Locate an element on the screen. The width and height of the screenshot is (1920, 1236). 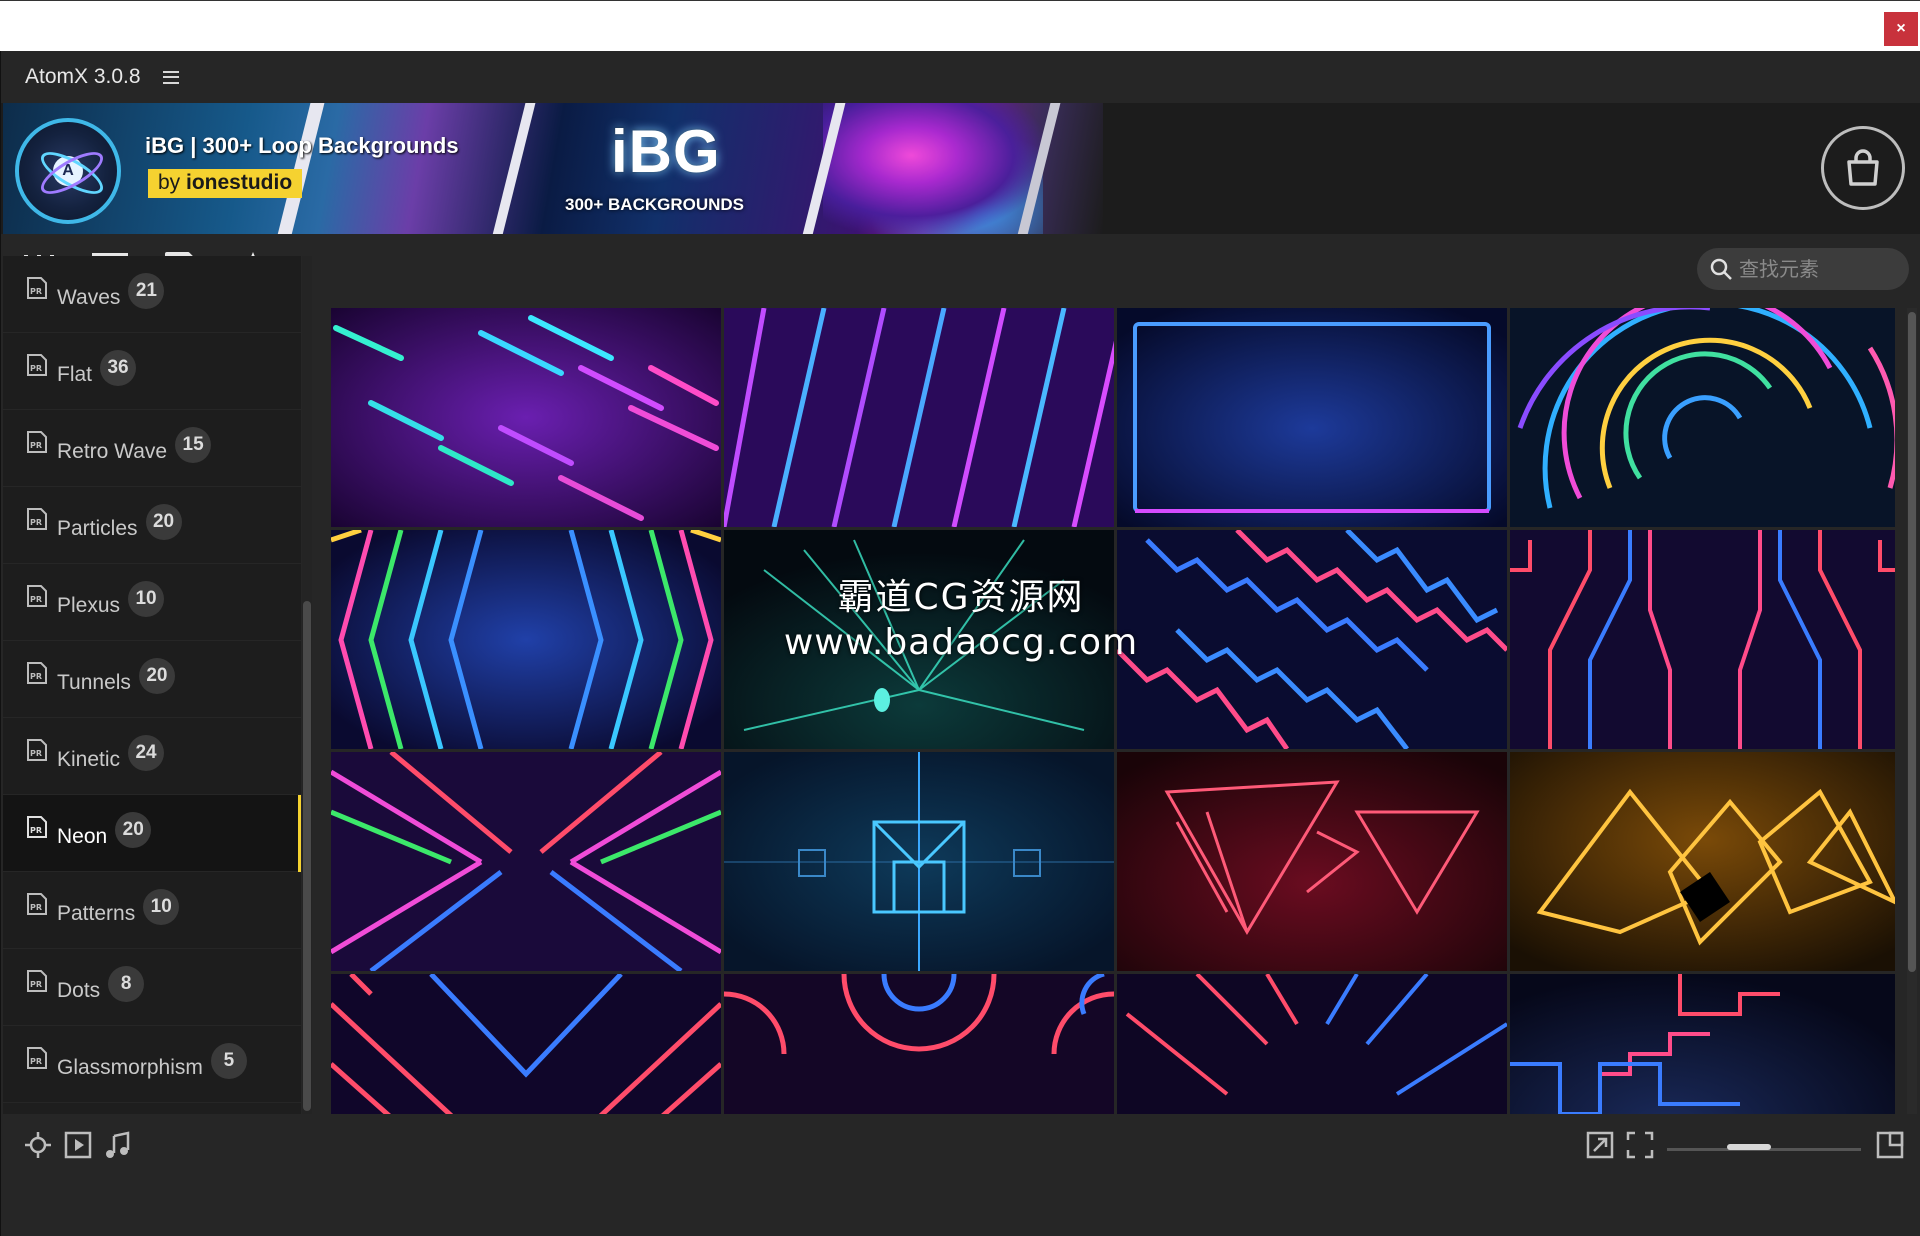
music-note-icon is located at coordinates (118, 1145).